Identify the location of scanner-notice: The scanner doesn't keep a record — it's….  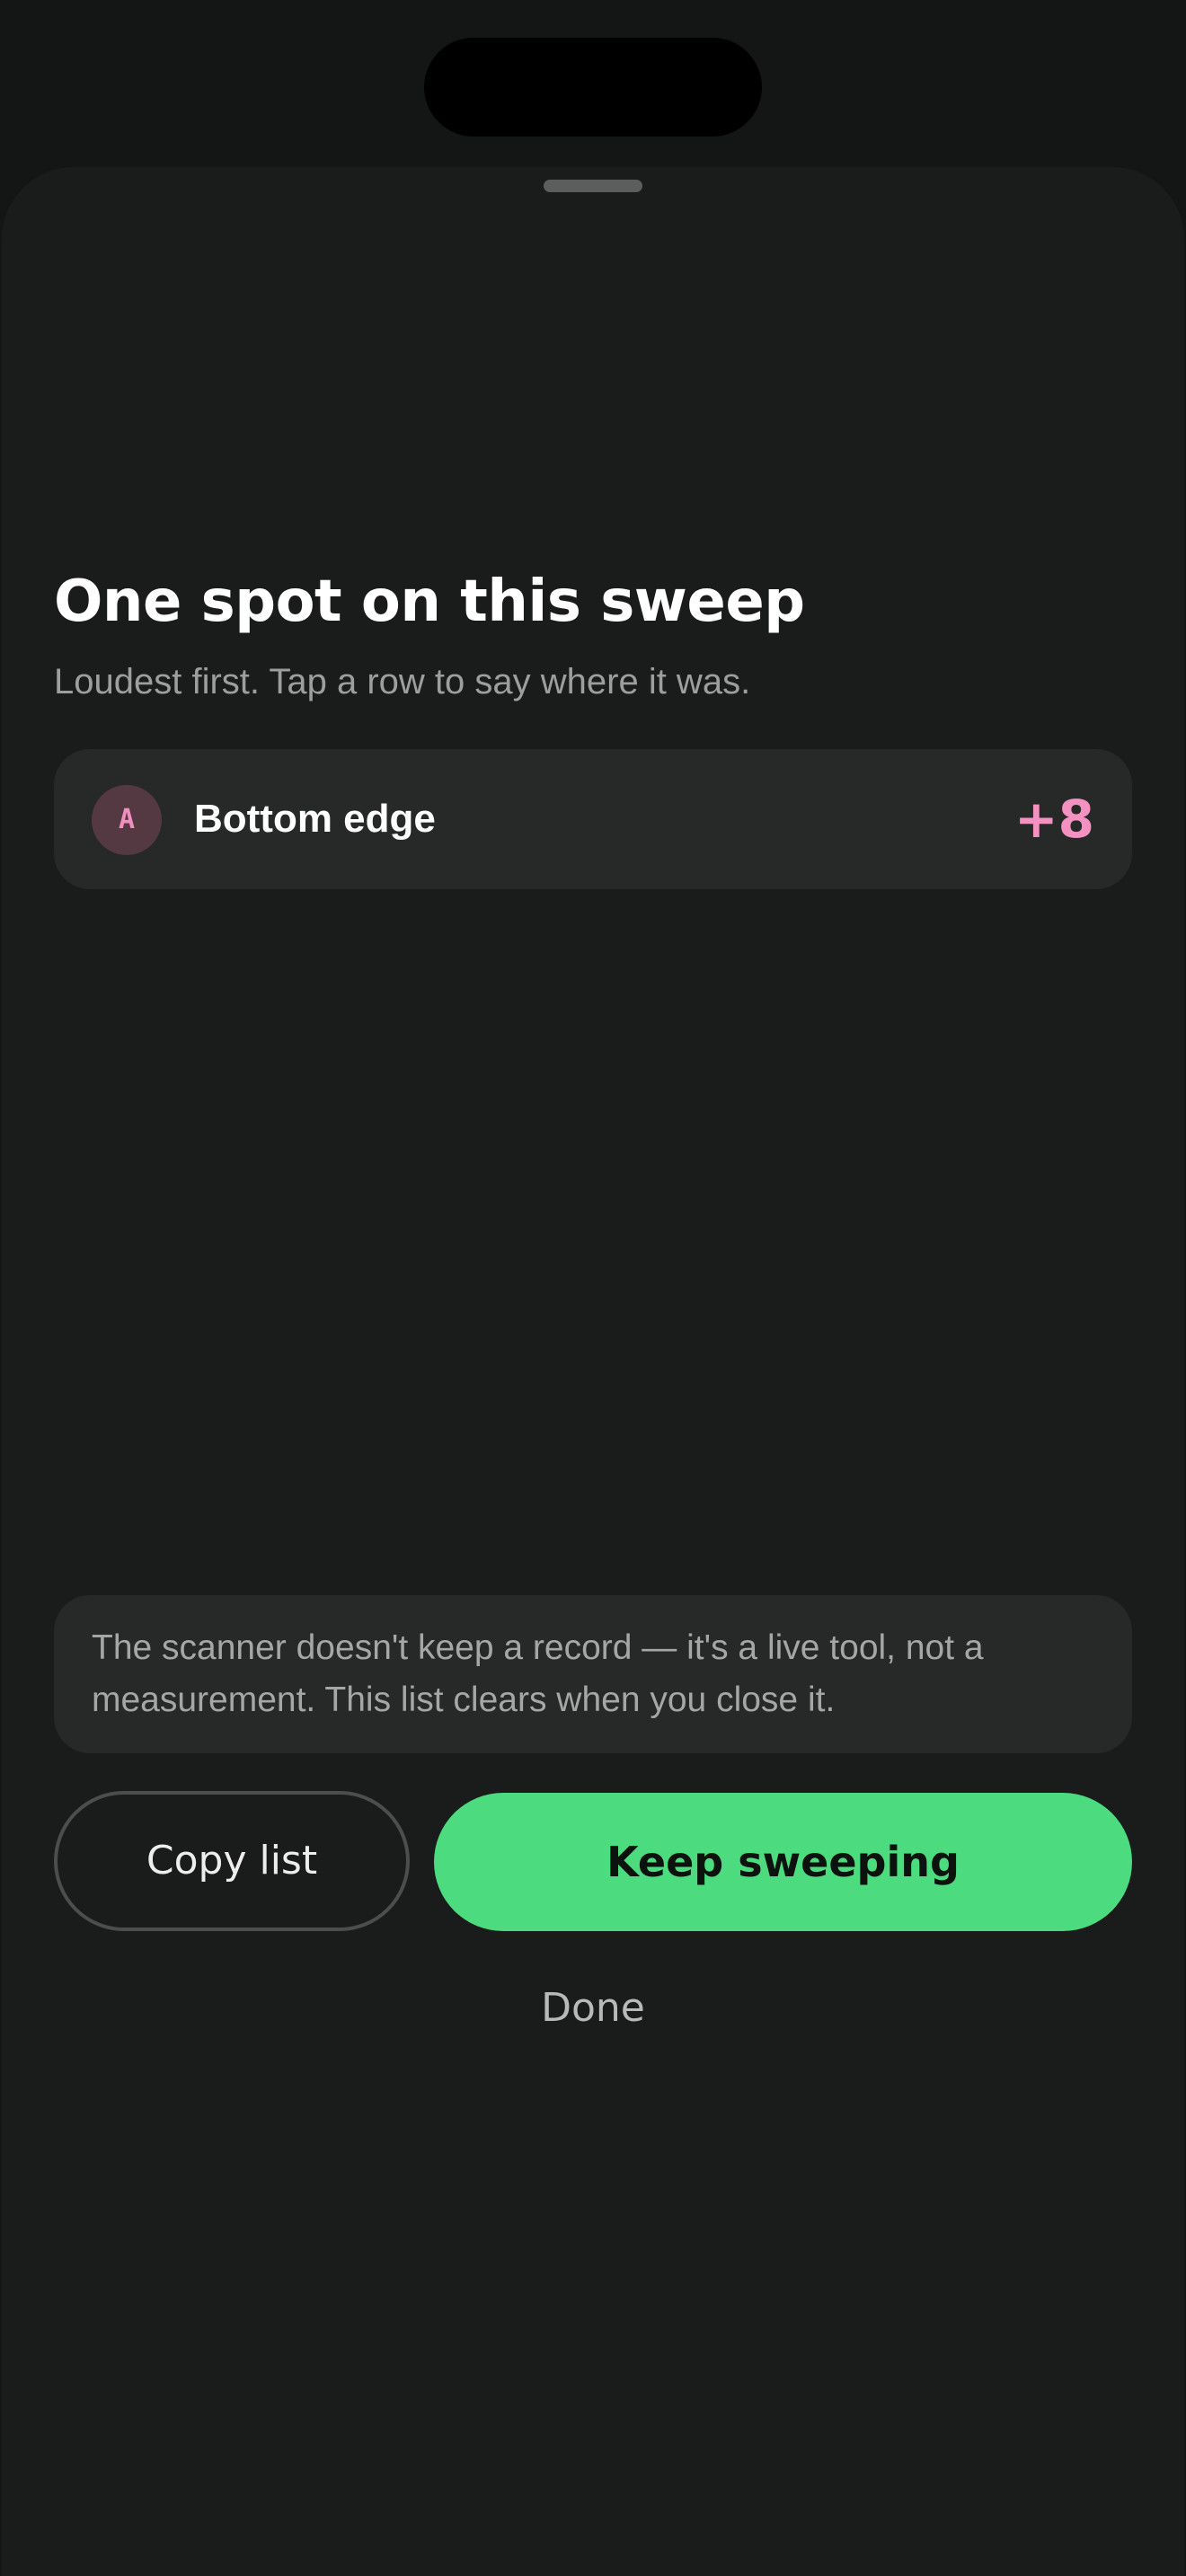
(593, 1674).